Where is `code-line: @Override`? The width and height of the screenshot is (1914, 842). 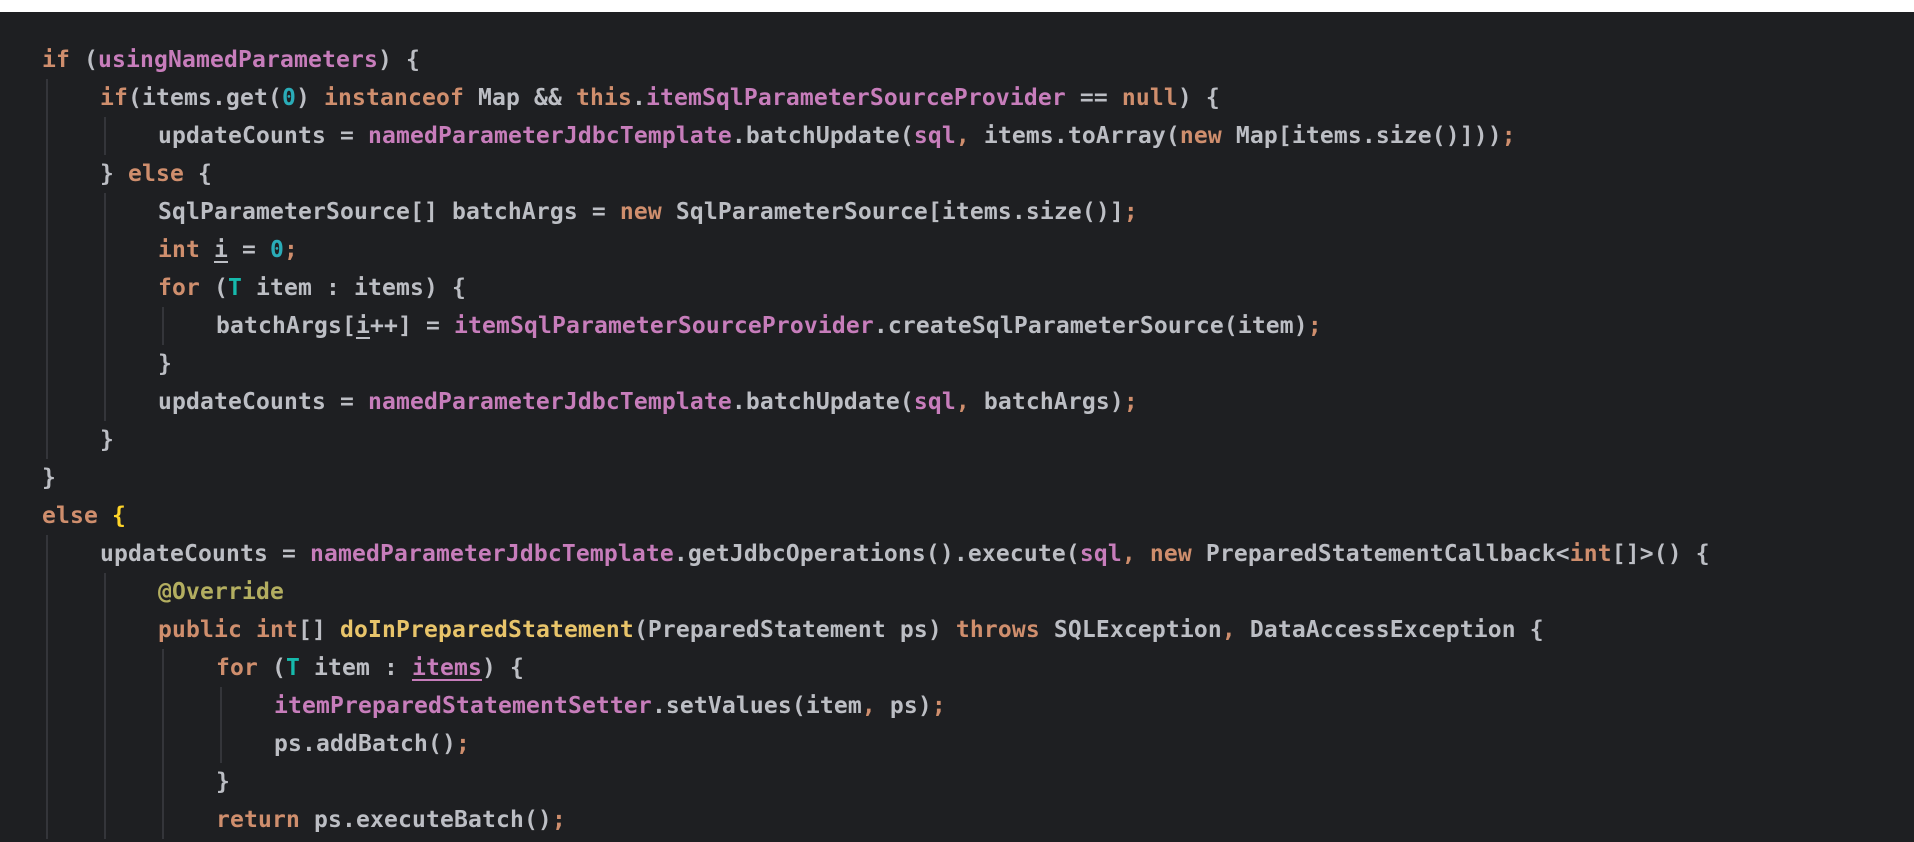 code-line: @Override is located at coordinates (876, 592).